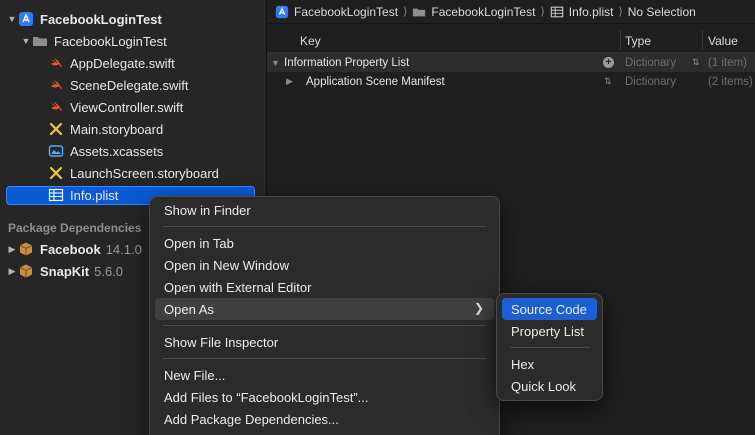 The image size is (755, 435). I want to click on nav-item-appdelegate: AppDelegate.swift, so click(111, 63).